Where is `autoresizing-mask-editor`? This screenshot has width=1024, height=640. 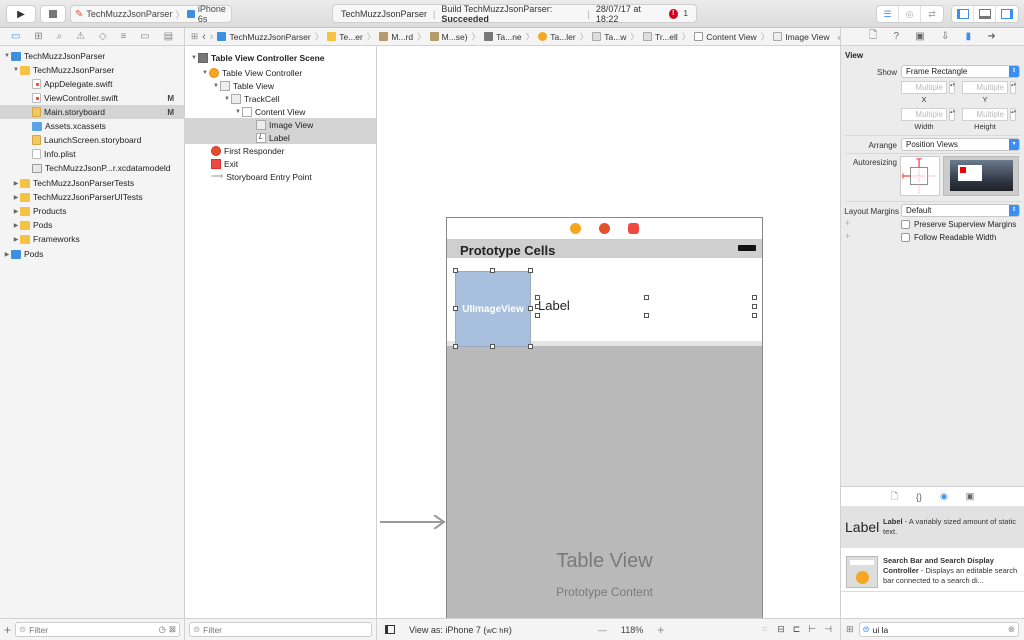 autoresizing-mask-editor is located at coordinates (920, 176).